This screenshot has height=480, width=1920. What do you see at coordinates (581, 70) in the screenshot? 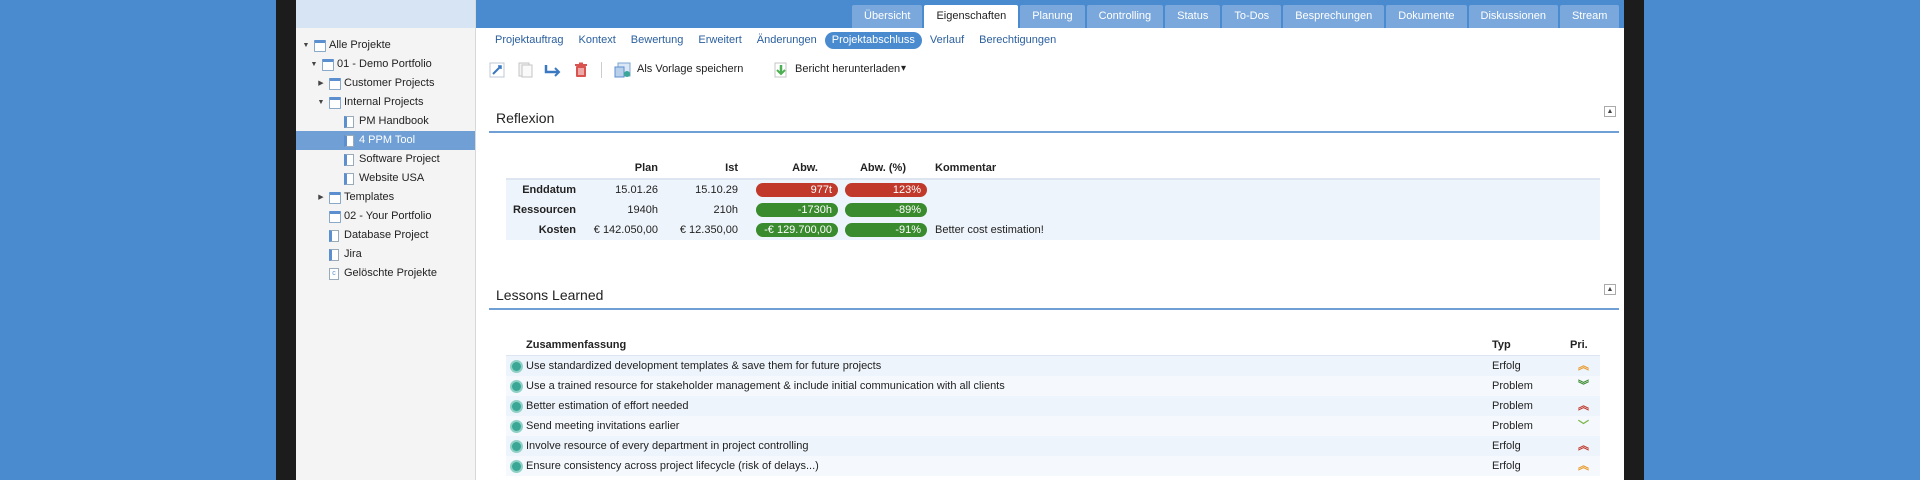
I see `delete-icon` at bounding box center [581, 70].